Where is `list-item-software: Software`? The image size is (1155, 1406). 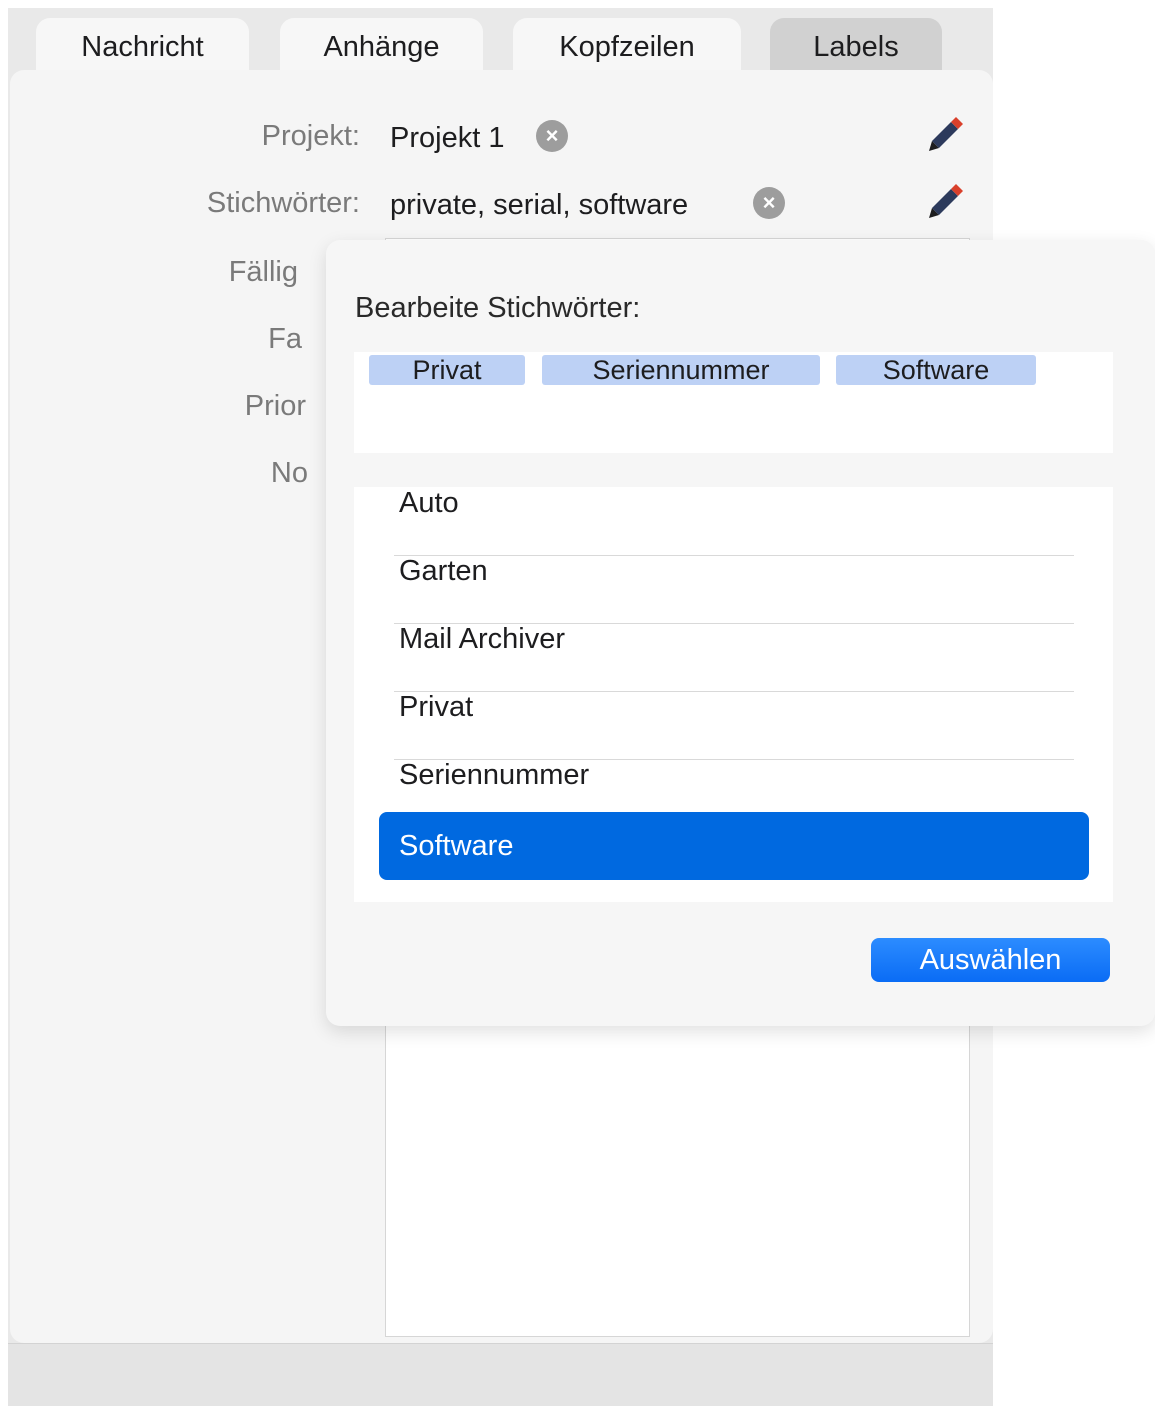
list-item-software: Software is located at coordinates (734, 846).